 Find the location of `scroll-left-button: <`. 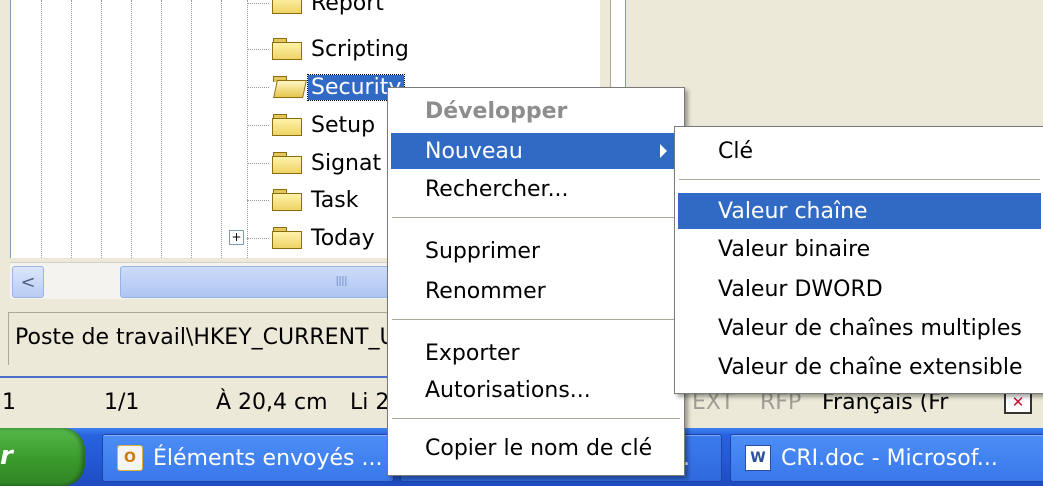

scroll-left-button: < is located at coordinates (28, 282).